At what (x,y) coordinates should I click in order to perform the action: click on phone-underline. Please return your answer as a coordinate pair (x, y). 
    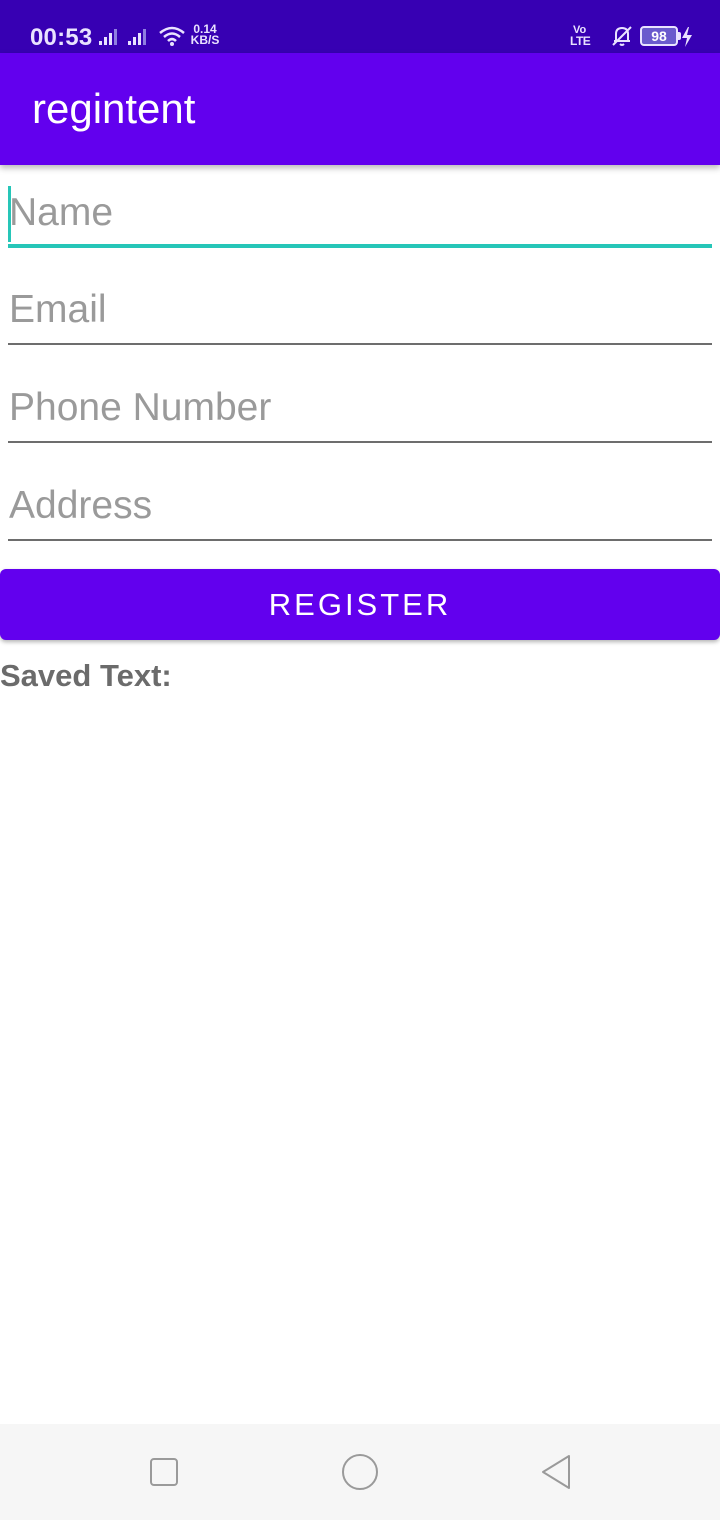
    Looking at the image, I should click on (360, 442).